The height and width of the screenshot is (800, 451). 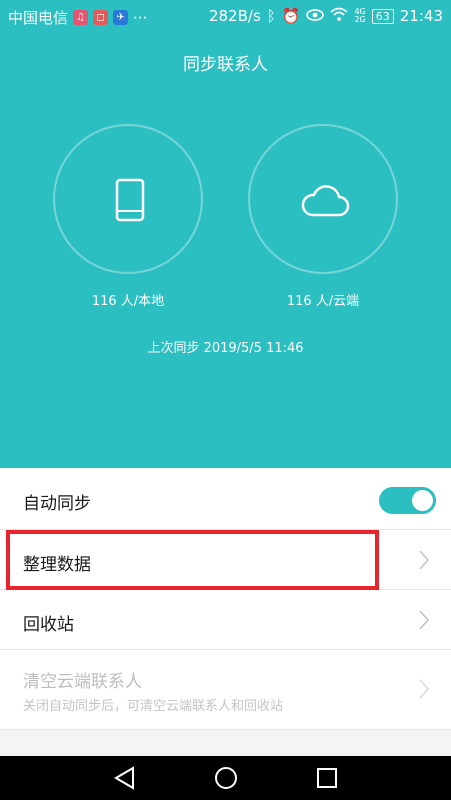 I want to click on page-title: 同步联系人, so click(x=225, y=65).